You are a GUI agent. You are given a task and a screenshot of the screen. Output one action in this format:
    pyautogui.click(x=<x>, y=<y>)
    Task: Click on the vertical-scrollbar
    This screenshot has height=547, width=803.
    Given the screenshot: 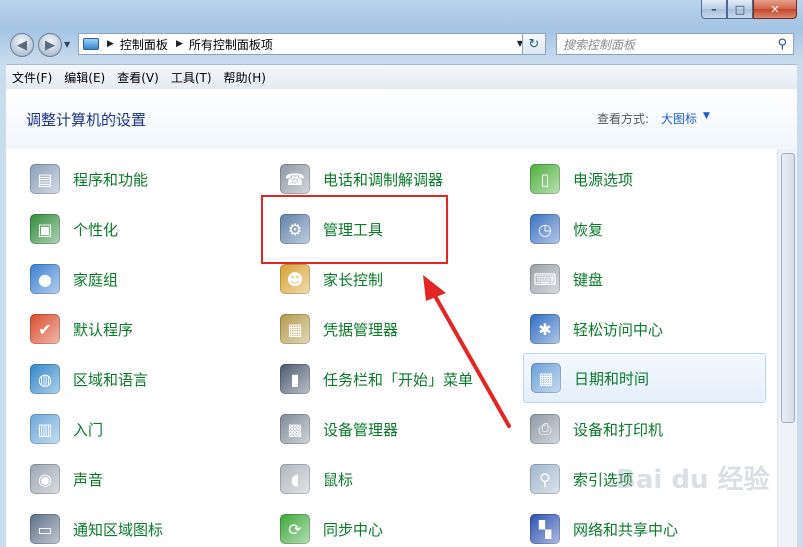 What is the action you would take?
    pyautogui.click(x=787, y=348)
    